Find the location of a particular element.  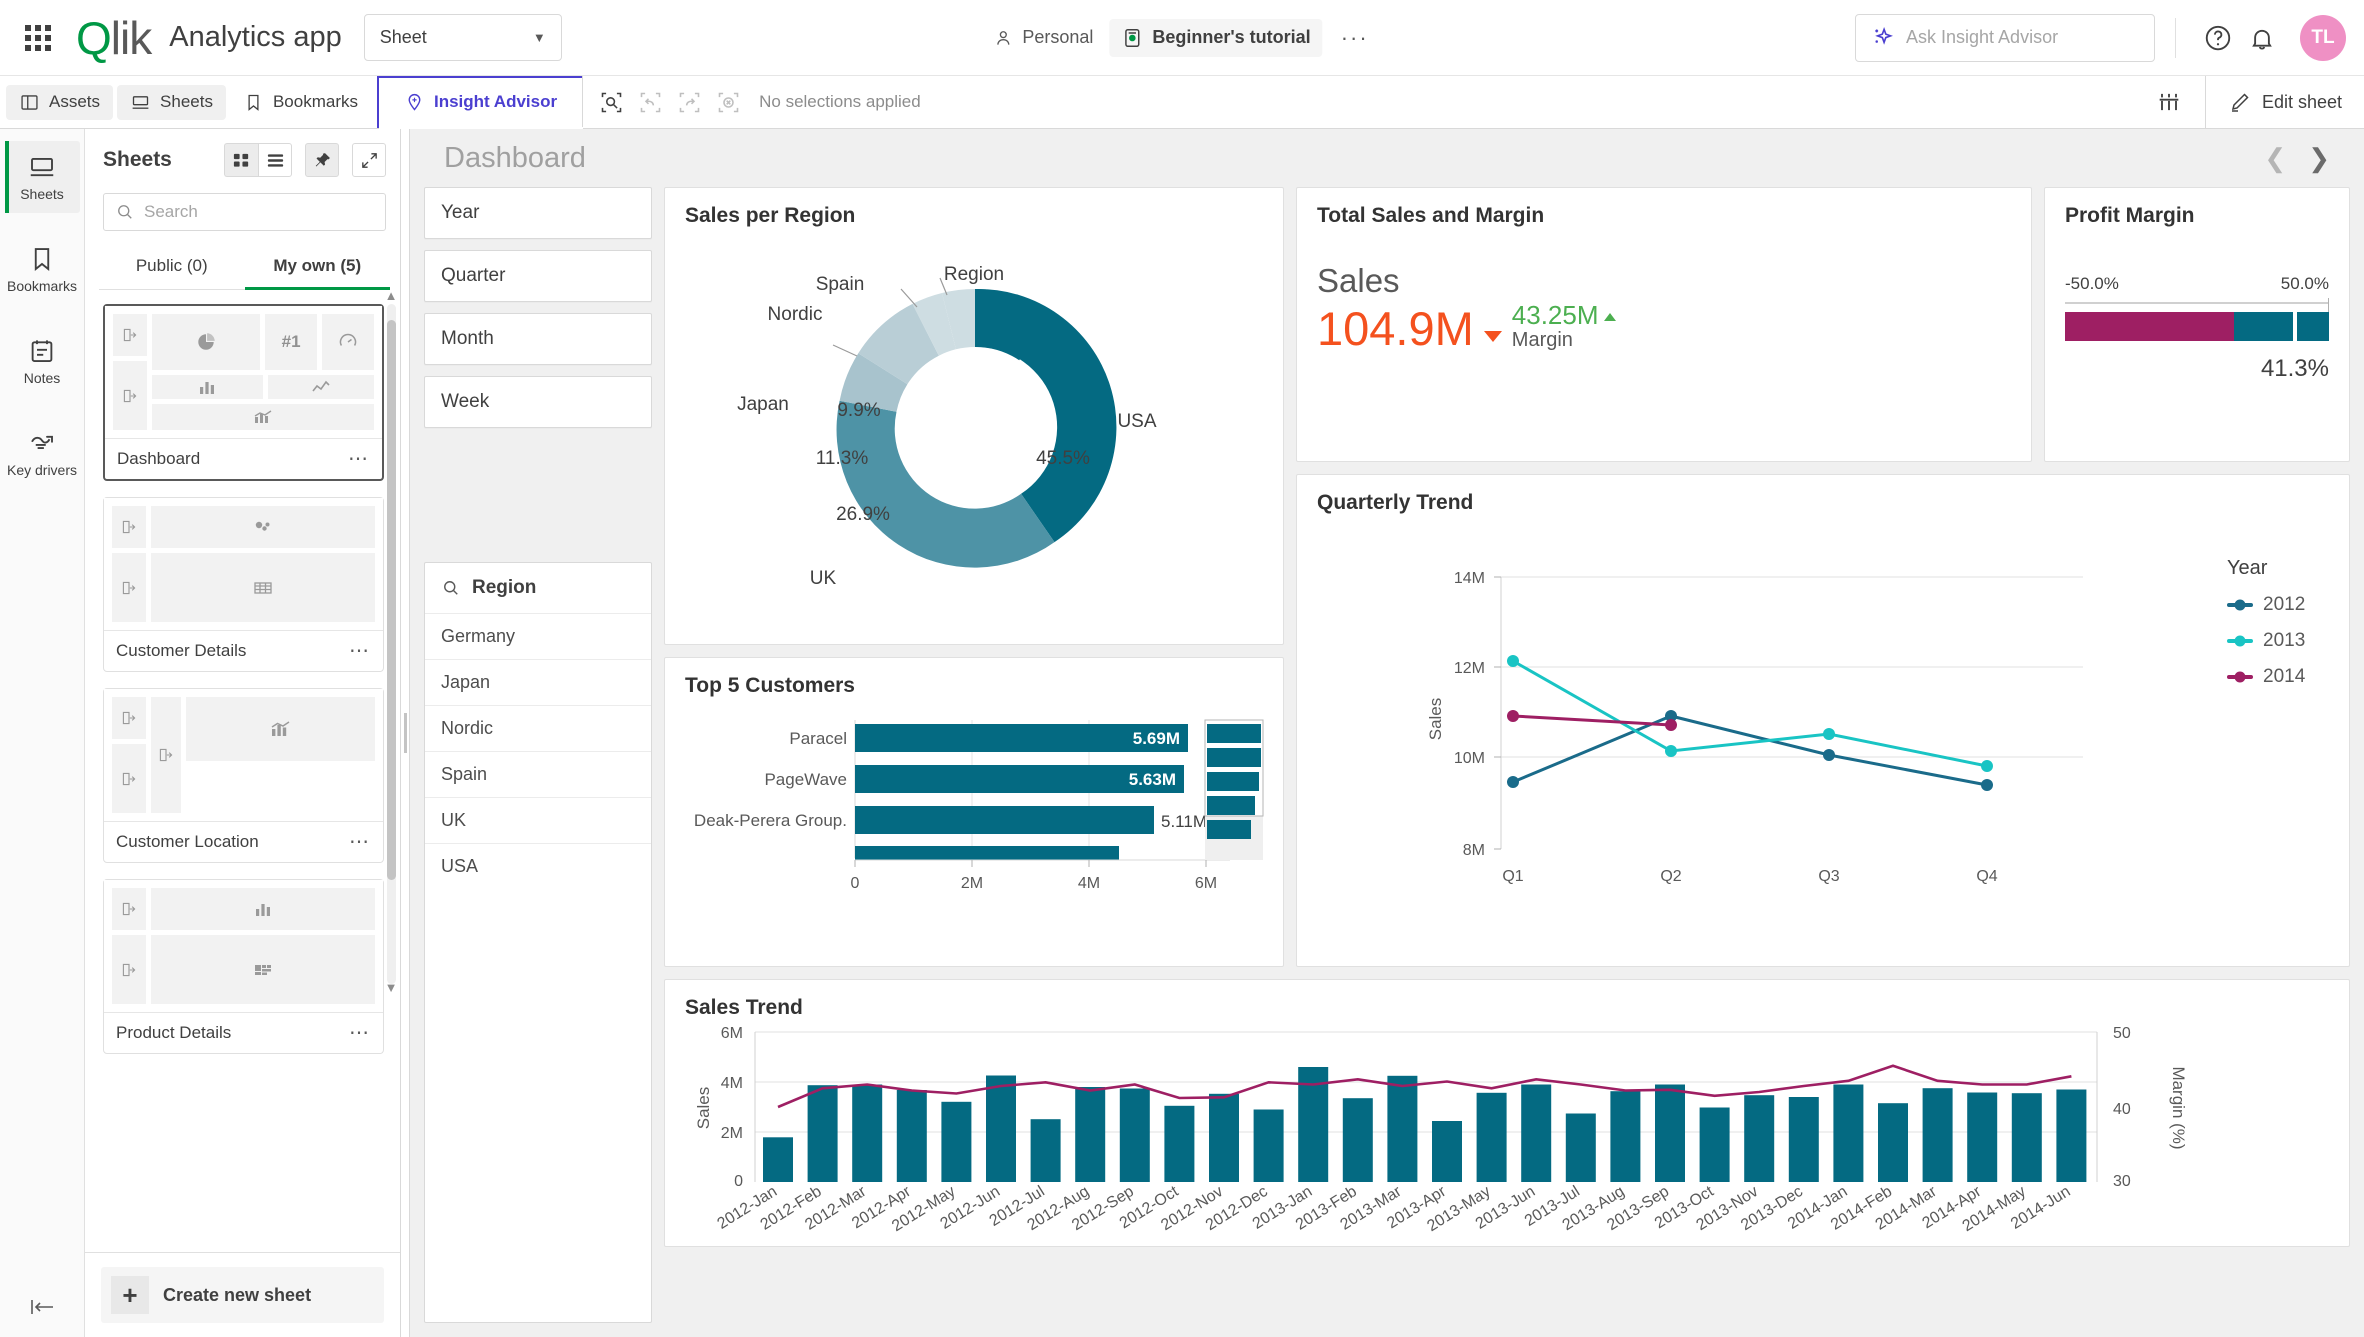

selection-redo-icon is located at coordinates (689, 102).